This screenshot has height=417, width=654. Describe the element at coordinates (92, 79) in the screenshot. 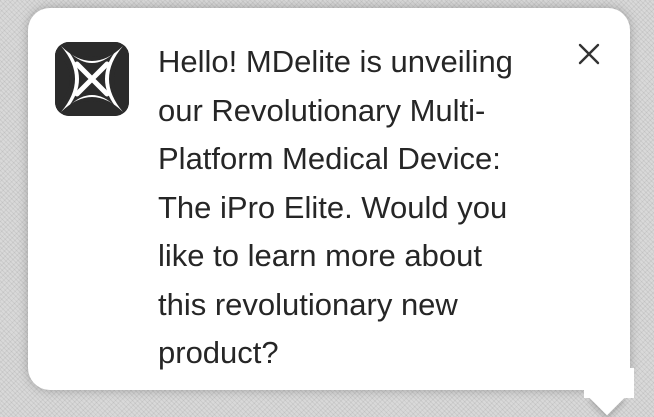

I see `mdelite-logo-icon` at that location.